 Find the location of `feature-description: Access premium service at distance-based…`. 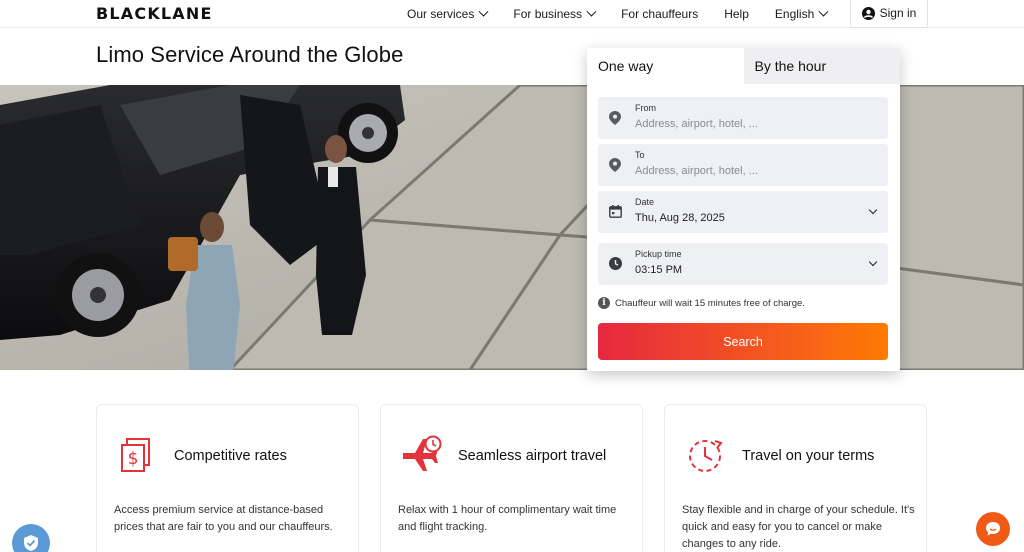

feature-description: Access premium service at distance-based… is located at coordinates (223, 518).